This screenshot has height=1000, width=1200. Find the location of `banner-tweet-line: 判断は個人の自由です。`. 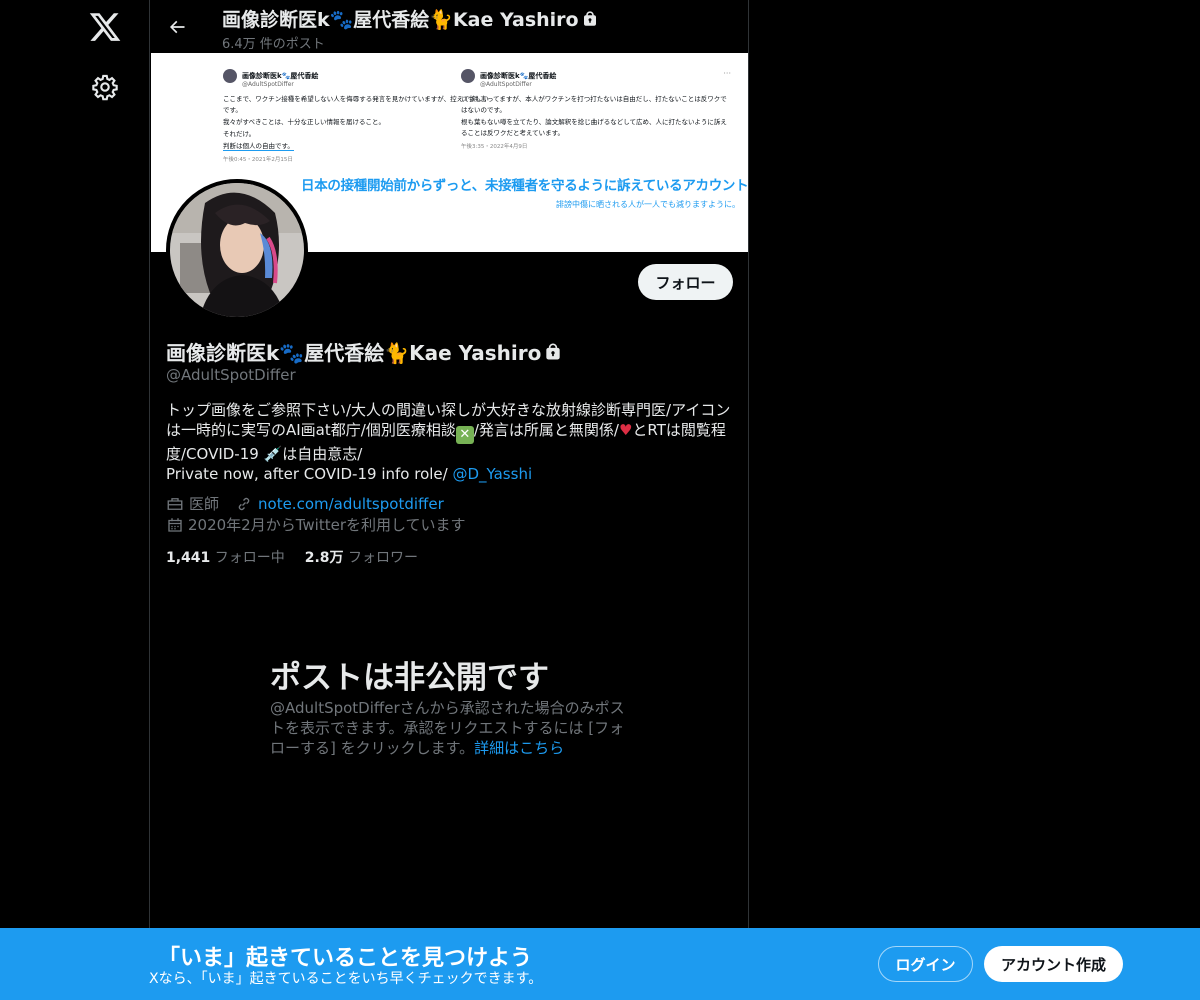

banner-tweet-line: 判断は個人の自由です。 is located at coordinates (258, 146).